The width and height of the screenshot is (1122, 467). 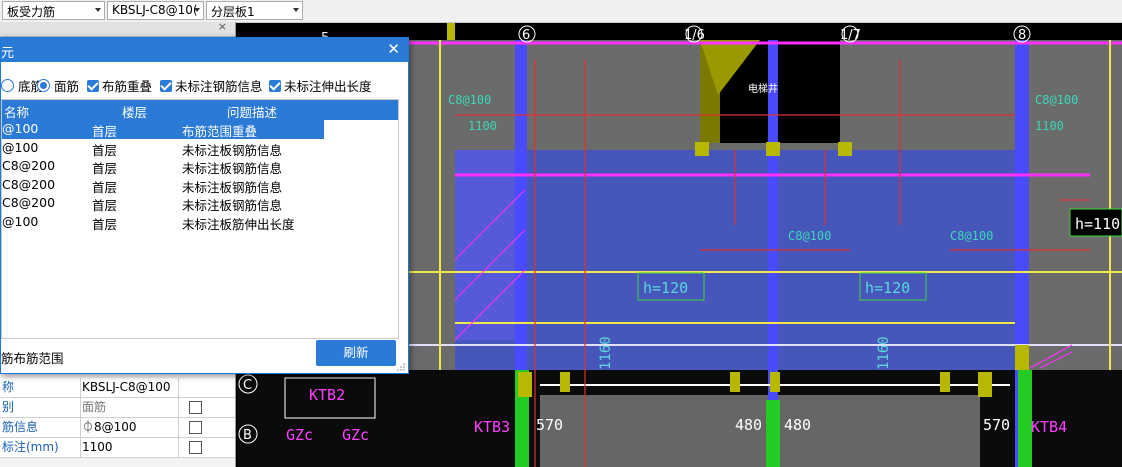 I want to click on slab-thickness-1: h=120, so click(x=665, y=288).